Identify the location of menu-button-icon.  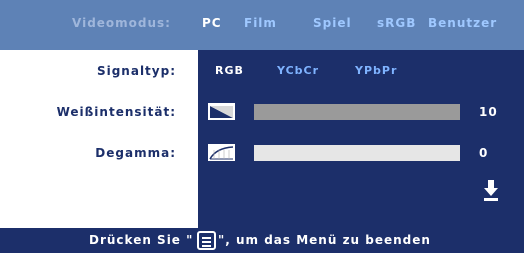
(206, 240).